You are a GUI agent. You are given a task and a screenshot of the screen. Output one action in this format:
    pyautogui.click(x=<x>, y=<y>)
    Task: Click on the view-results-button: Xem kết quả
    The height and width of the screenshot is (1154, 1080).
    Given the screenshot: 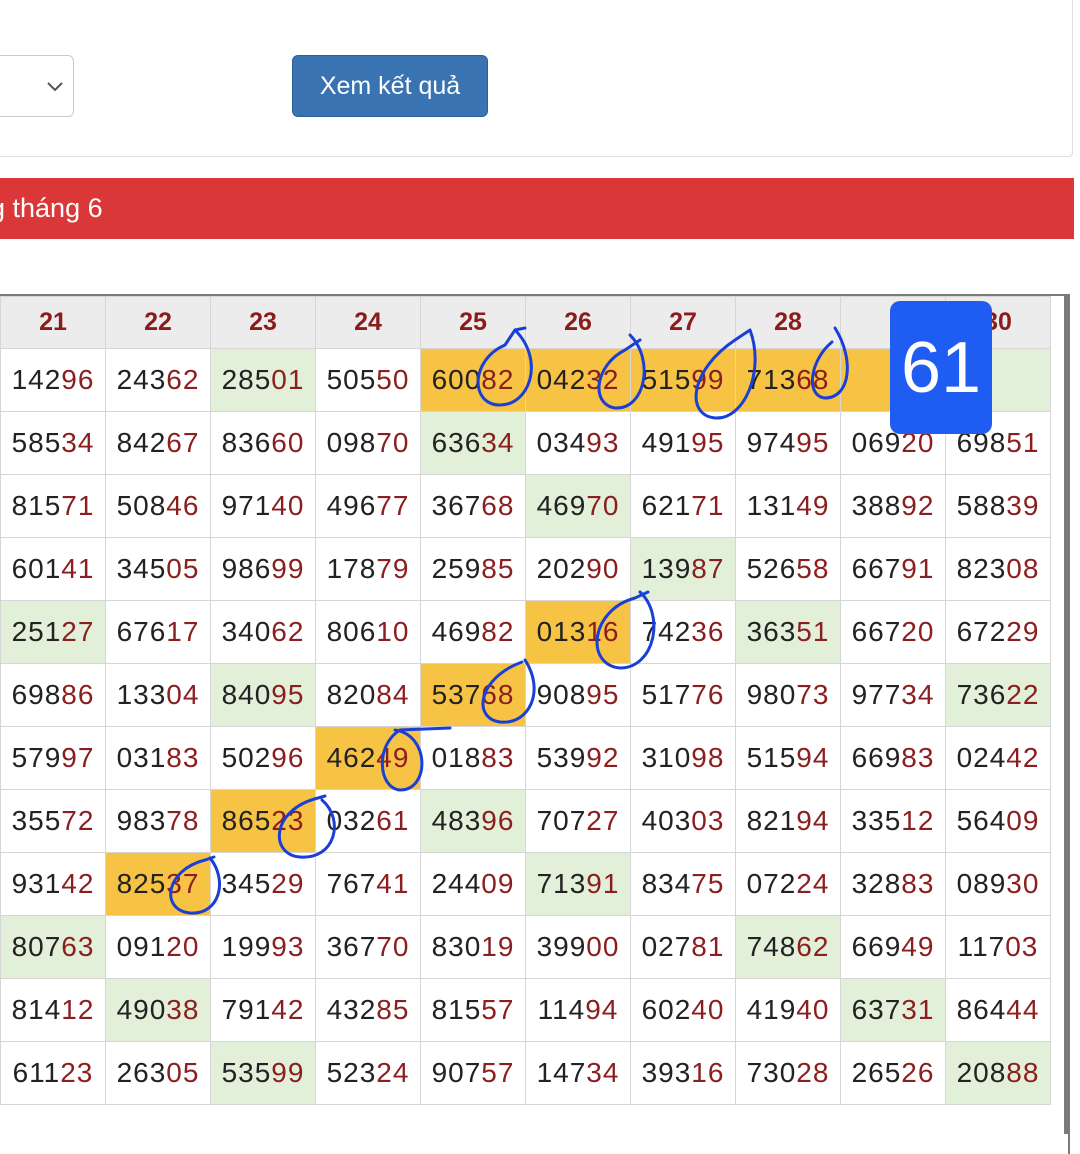 What is the action you would take?
    pyautogui.click(x=390, y=86)
    